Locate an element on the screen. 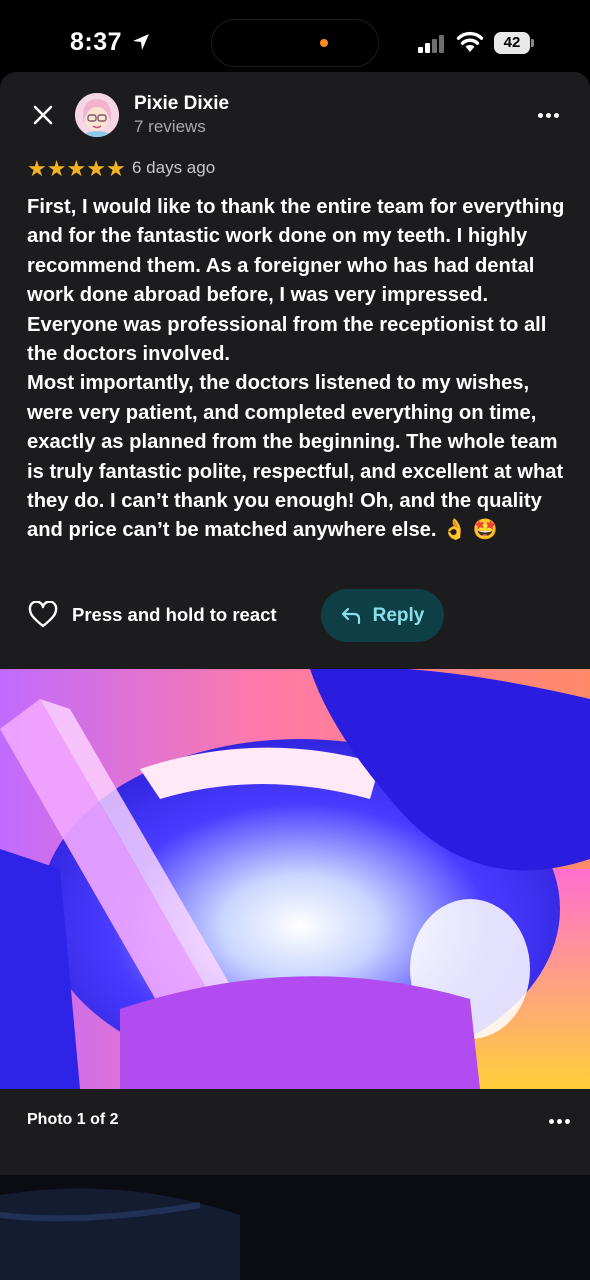  reviewer-name: Pixie Dixie is located at coordinates (181, 104).